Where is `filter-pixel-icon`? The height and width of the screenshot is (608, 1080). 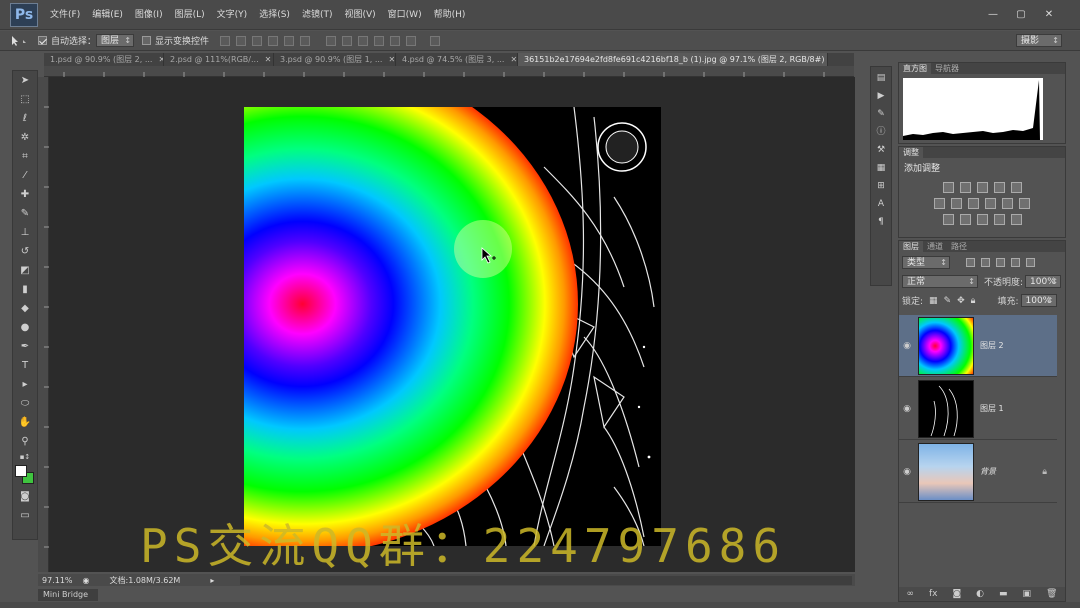
filter-pixel-icon is located at coordinates (970, 262).